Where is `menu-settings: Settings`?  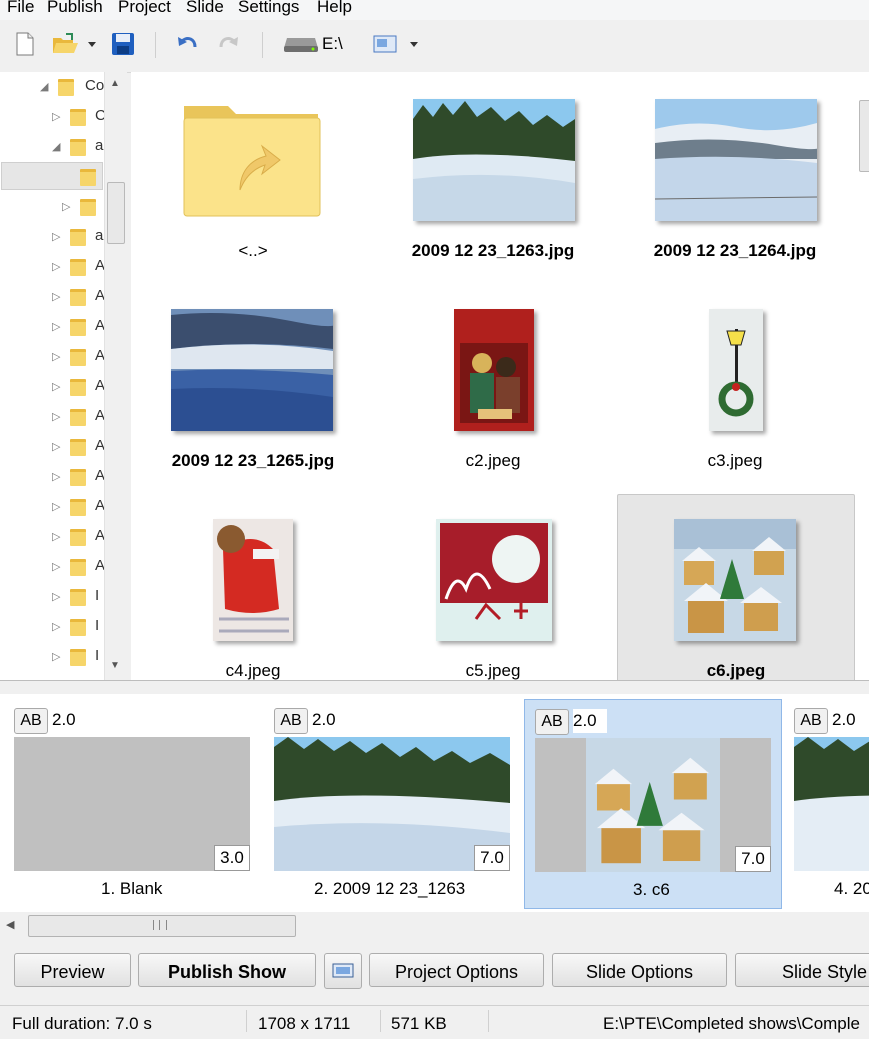
menu-settings: Settings is located at coordinates (268, 8).